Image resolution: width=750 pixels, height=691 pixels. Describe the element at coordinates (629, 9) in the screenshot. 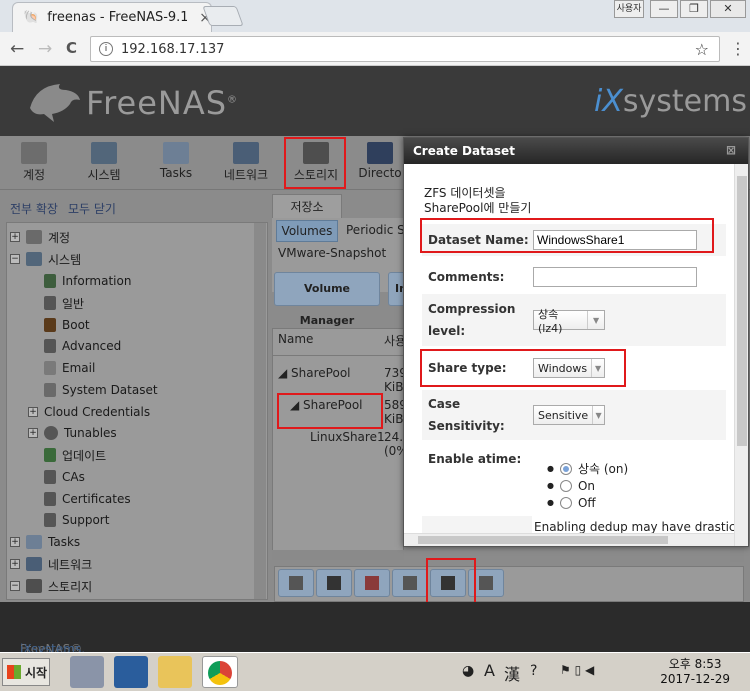

I see `user-profile-button: 사용자` at that location.